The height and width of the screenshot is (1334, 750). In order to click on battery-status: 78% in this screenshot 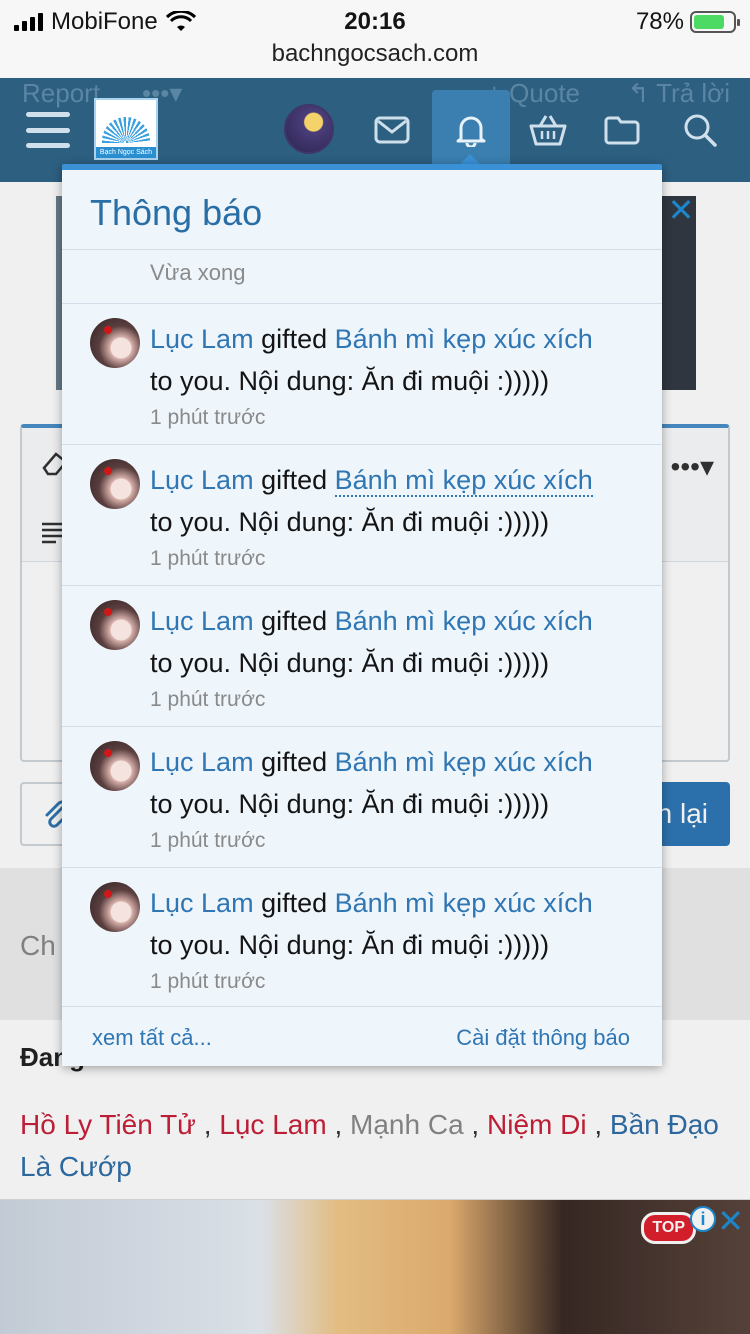, I will do `click(687, 22)`.